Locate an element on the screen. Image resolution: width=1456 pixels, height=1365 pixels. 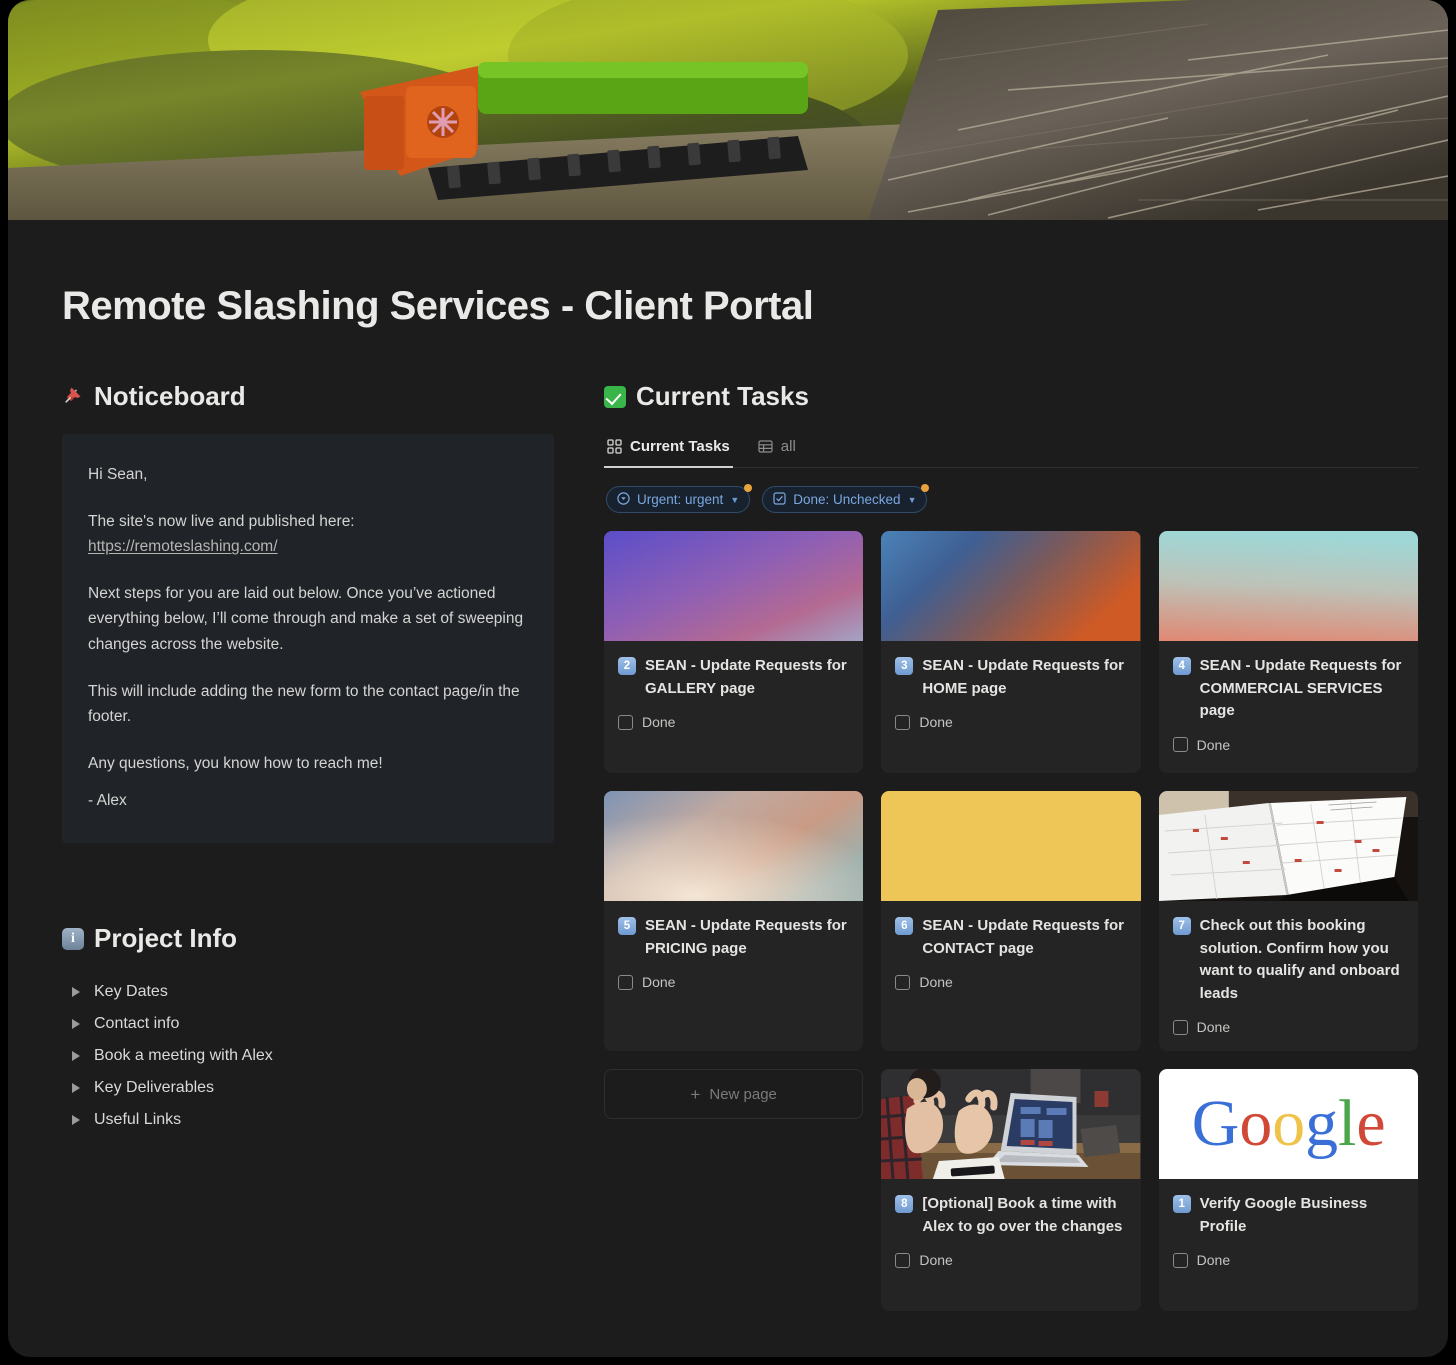
chevron-down-icon: ▼ is located at coordinates (912, 499).